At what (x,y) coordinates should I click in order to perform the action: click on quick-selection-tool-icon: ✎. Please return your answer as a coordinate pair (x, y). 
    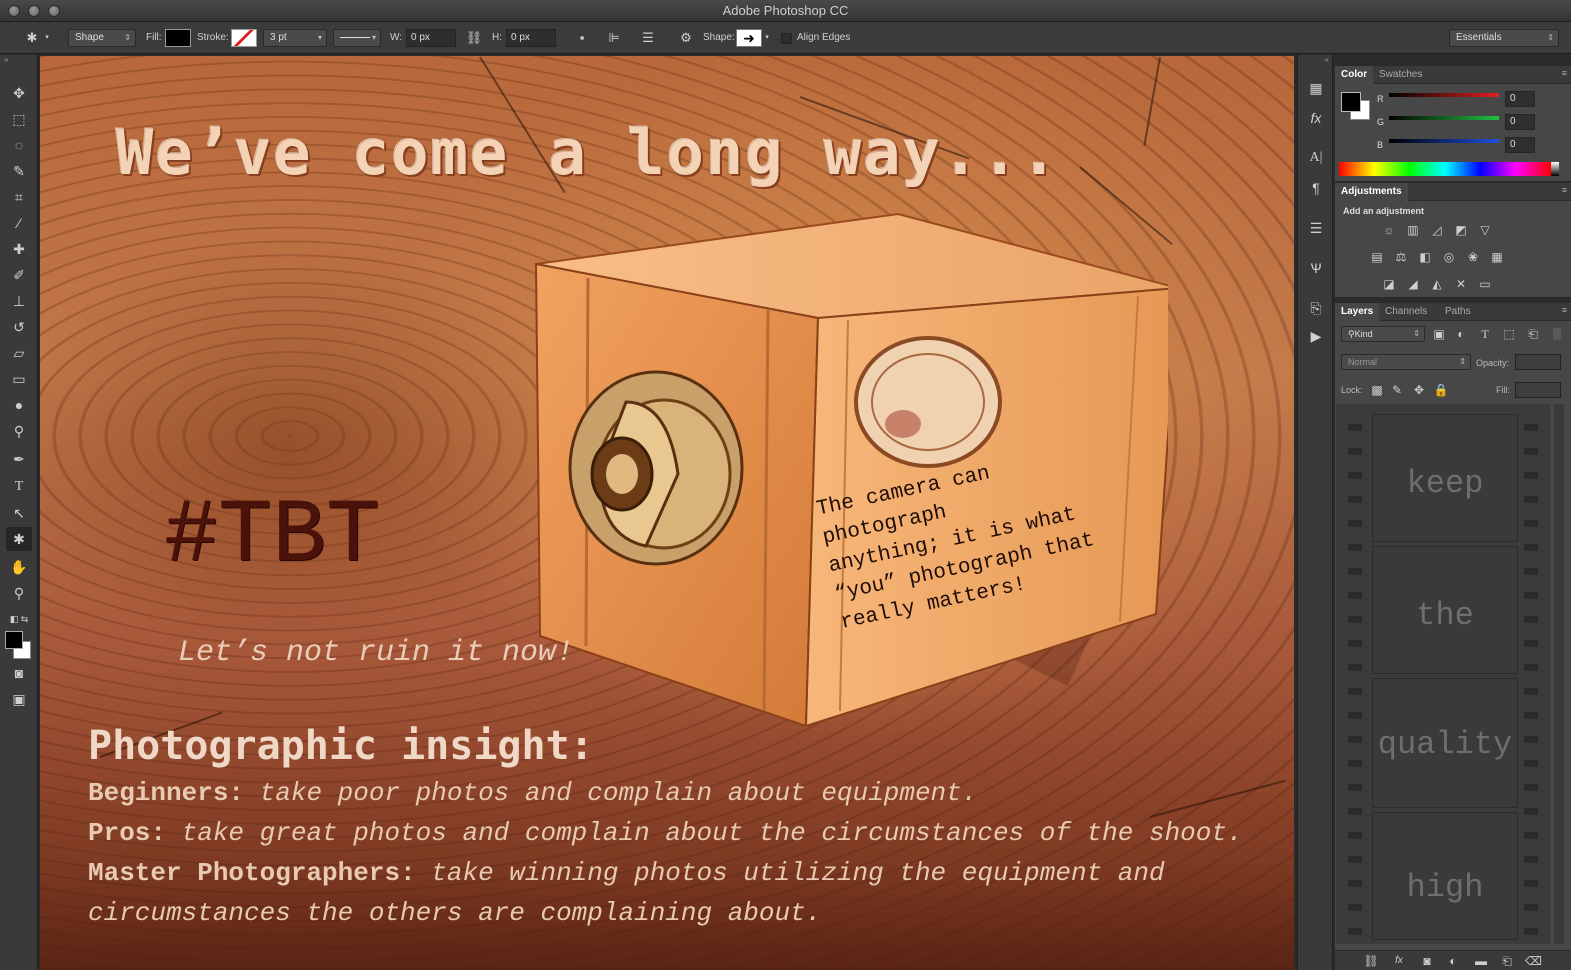
    Looking at the image, I should click on (19, 171).